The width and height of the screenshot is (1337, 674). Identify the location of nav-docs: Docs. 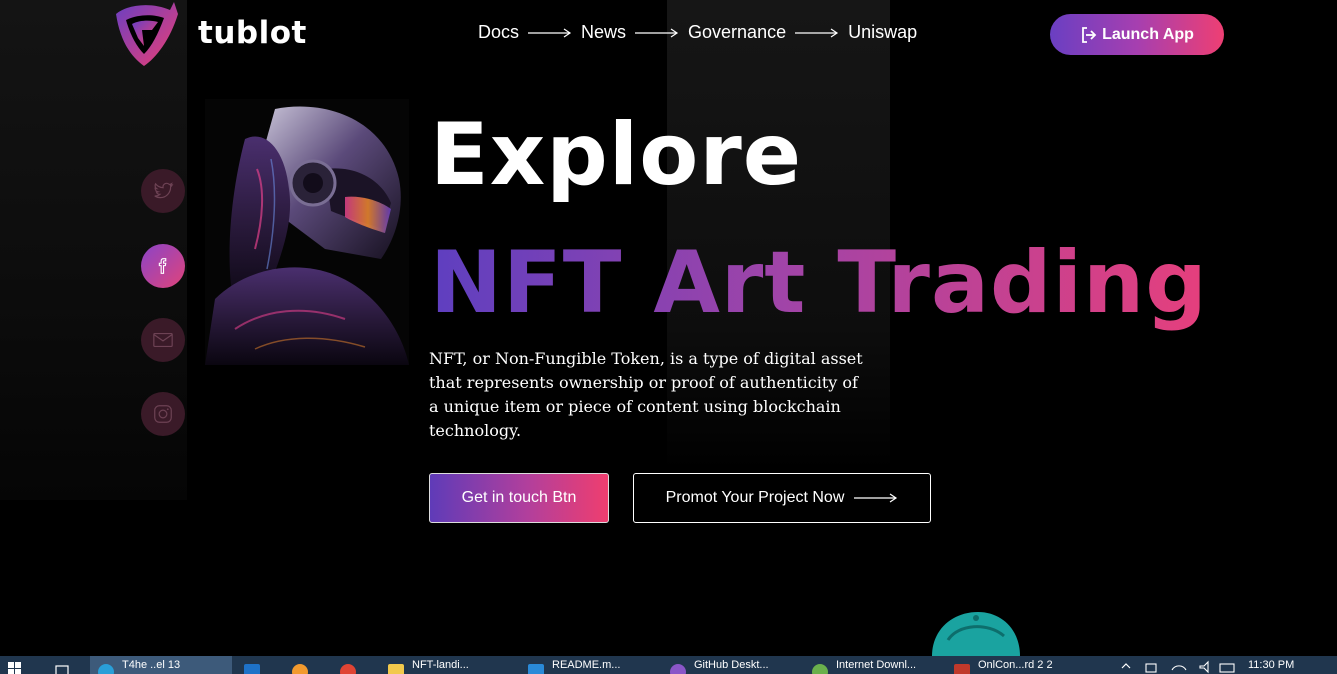
(498, 32).